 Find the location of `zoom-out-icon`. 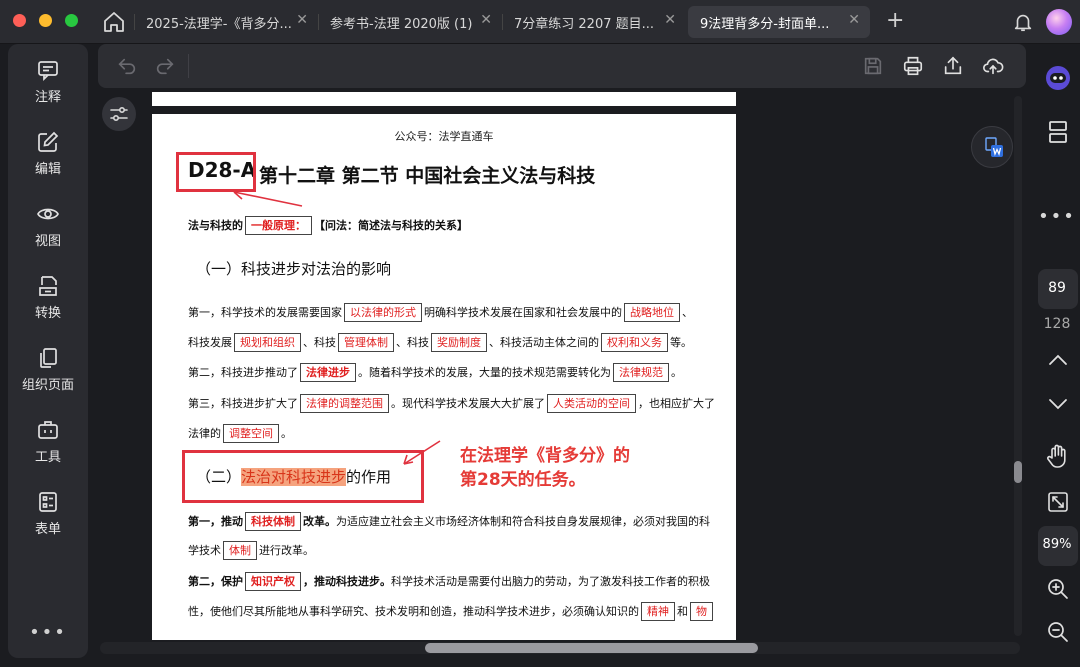

zoom-out-icon is located at coordinates (1058, 632).